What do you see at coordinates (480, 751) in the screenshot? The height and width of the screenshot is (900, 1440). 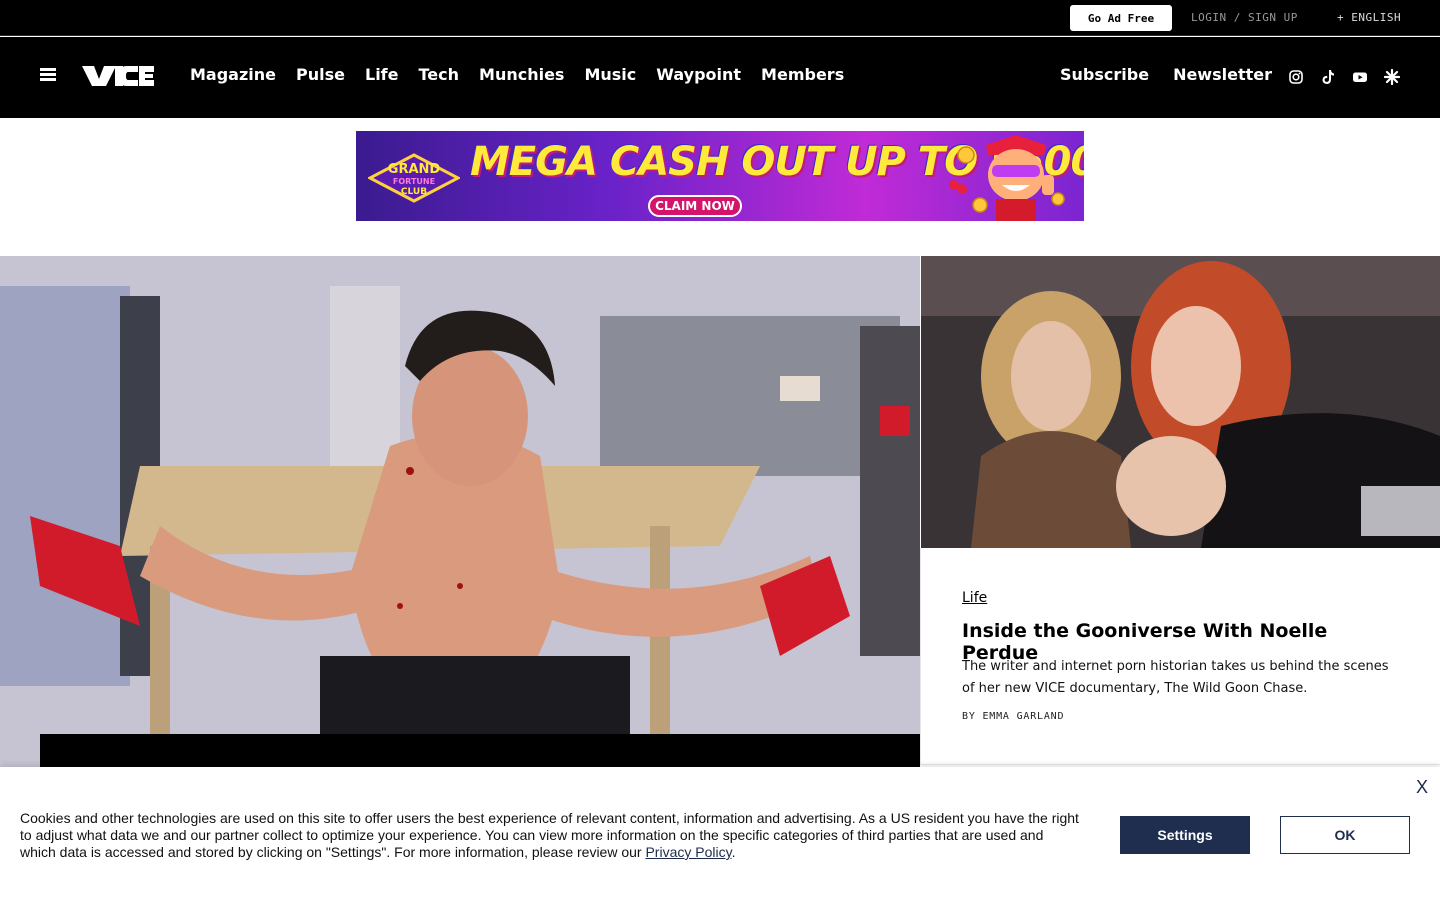 I see `hero-caption-bar` at bounding box center [480, 751].